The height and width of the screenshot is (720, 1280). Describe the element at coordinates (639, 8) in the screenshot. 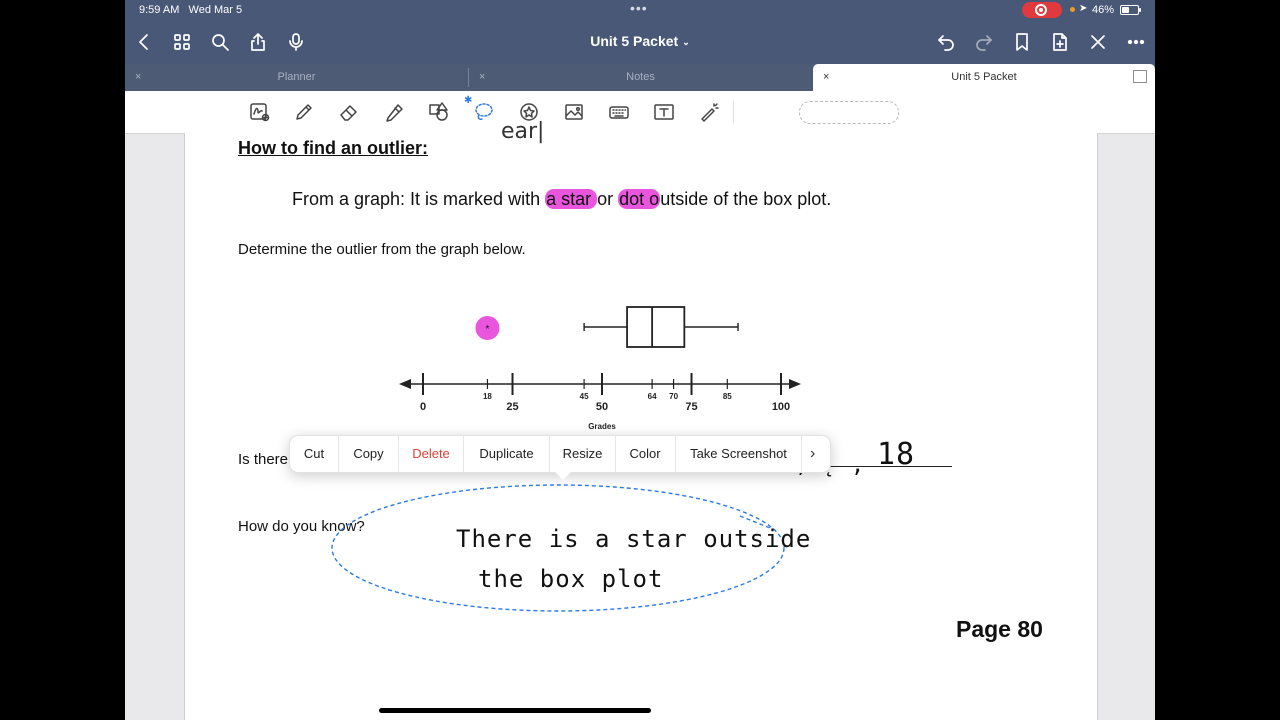

I see `multitasking-dots-icon: •••` at that location.